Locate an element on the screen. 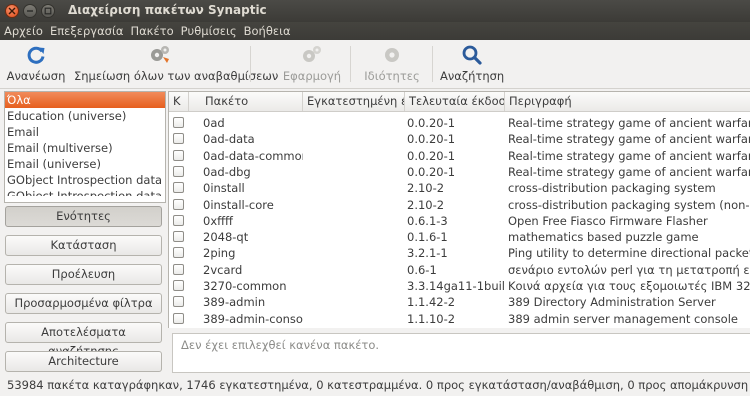 The width and height of the screenshot is (750, 396). close-icon is located at coordinates (12, 11).